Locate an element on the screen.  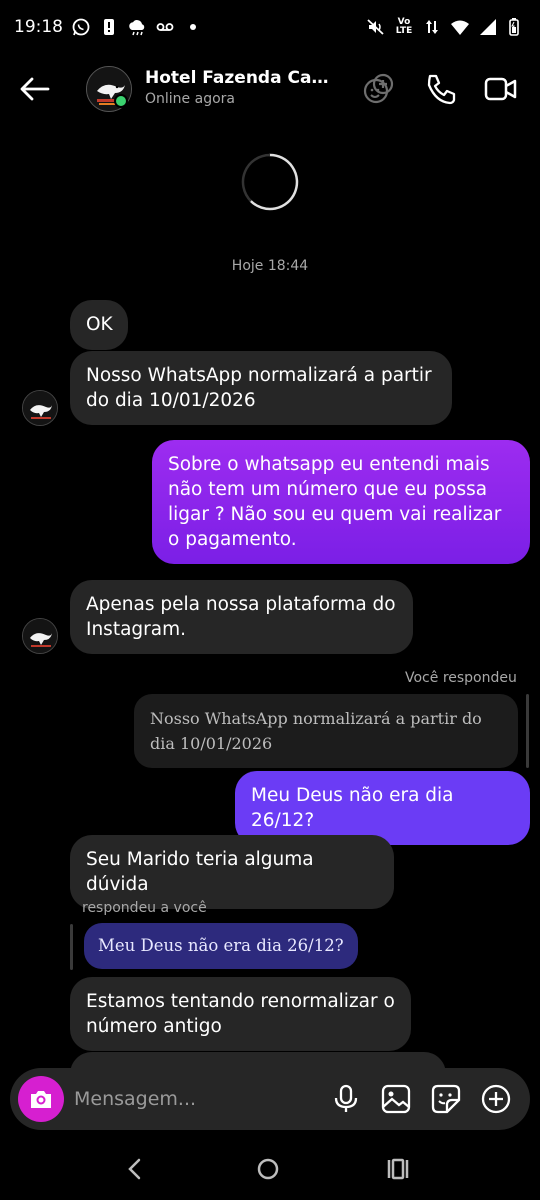
voicemail-icon is located at coordinates (165, 27).